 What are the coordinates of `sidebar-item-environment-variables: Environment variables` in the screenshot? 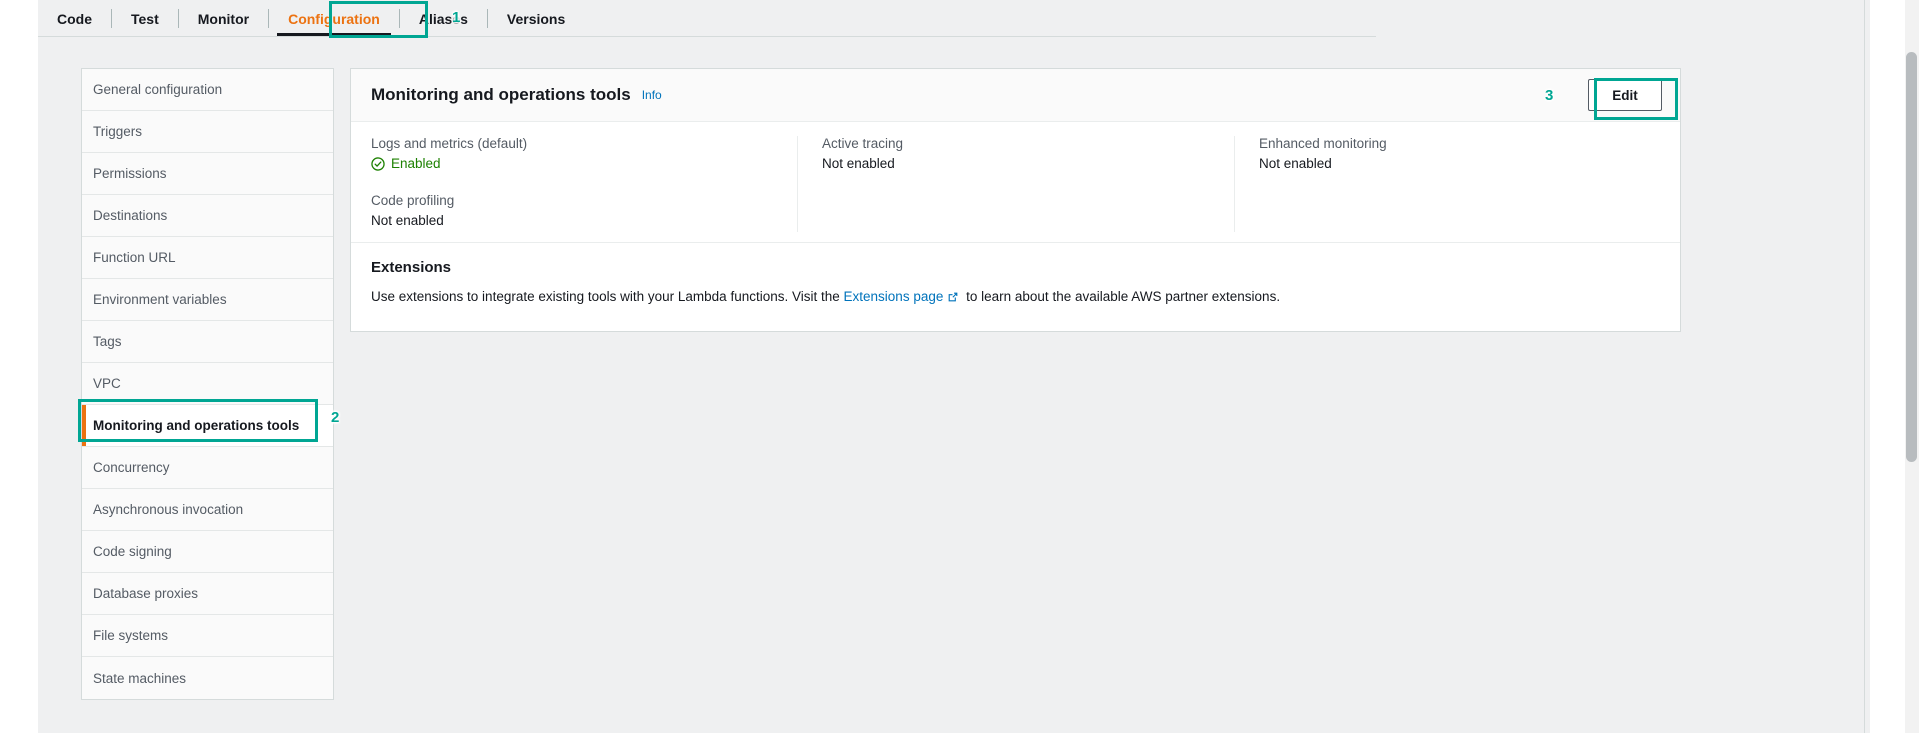 It's located at (207, 300).